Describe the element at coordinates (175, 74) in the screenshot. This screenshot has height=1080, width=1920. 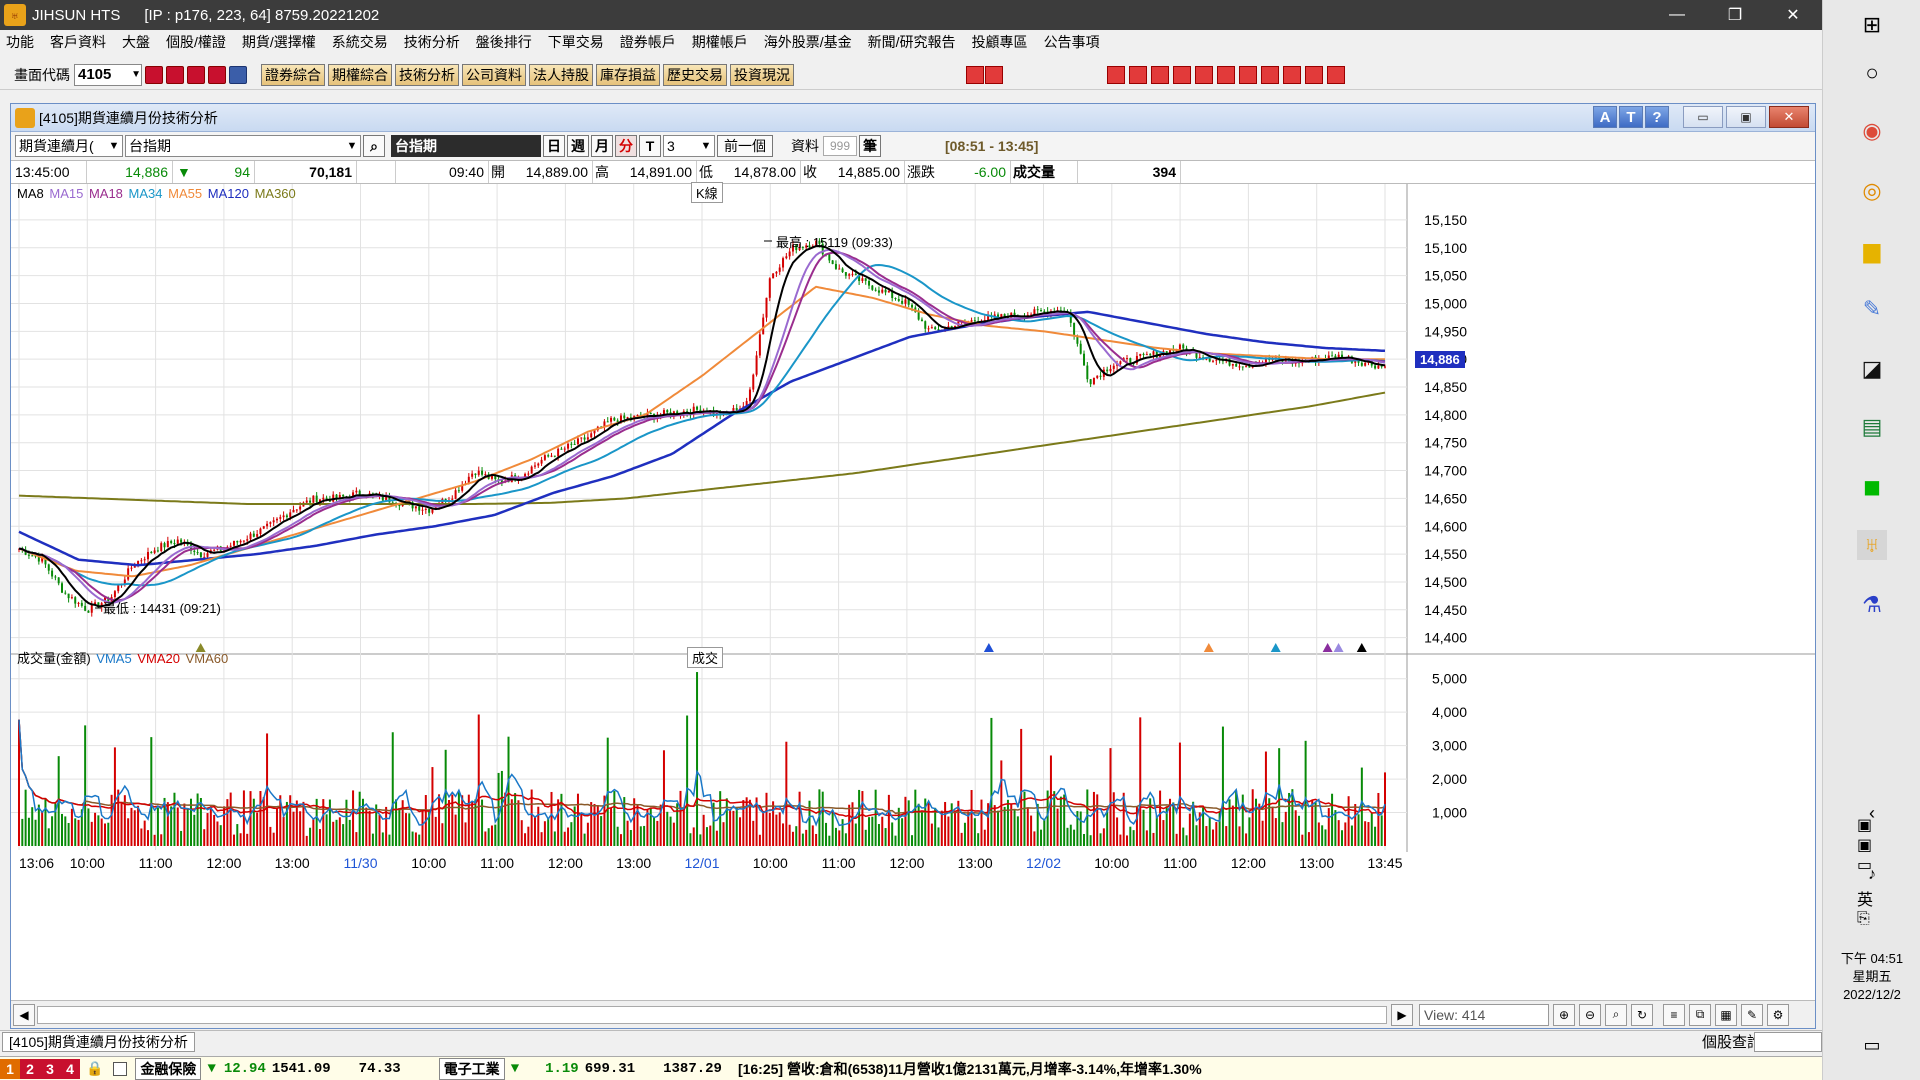
I see `folder-icon` at that location.